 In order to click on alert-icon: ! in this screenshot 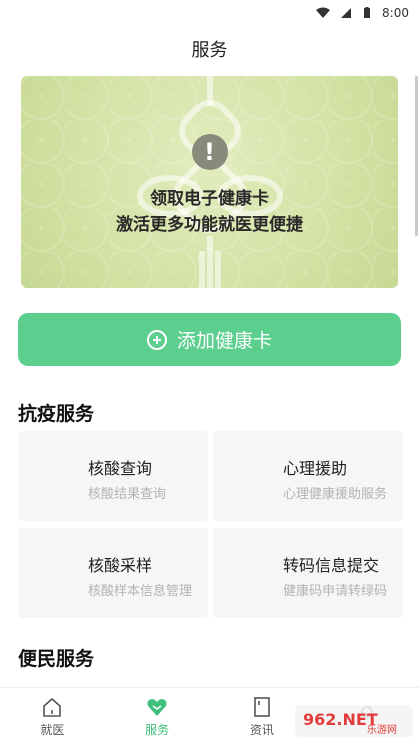, I will do `click(209, 152)`.